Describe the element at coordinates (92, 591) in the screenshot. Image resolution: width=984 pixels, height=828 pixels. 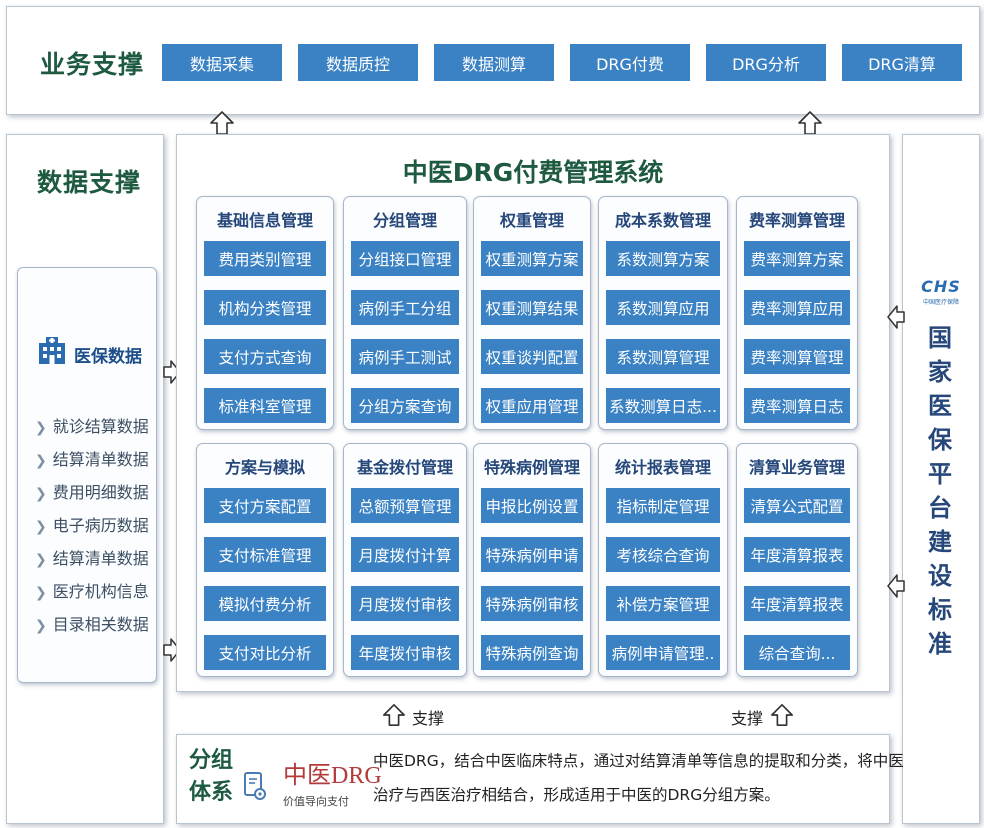
I see `data-list-item: ❯ 医疗机构信息` at that location.